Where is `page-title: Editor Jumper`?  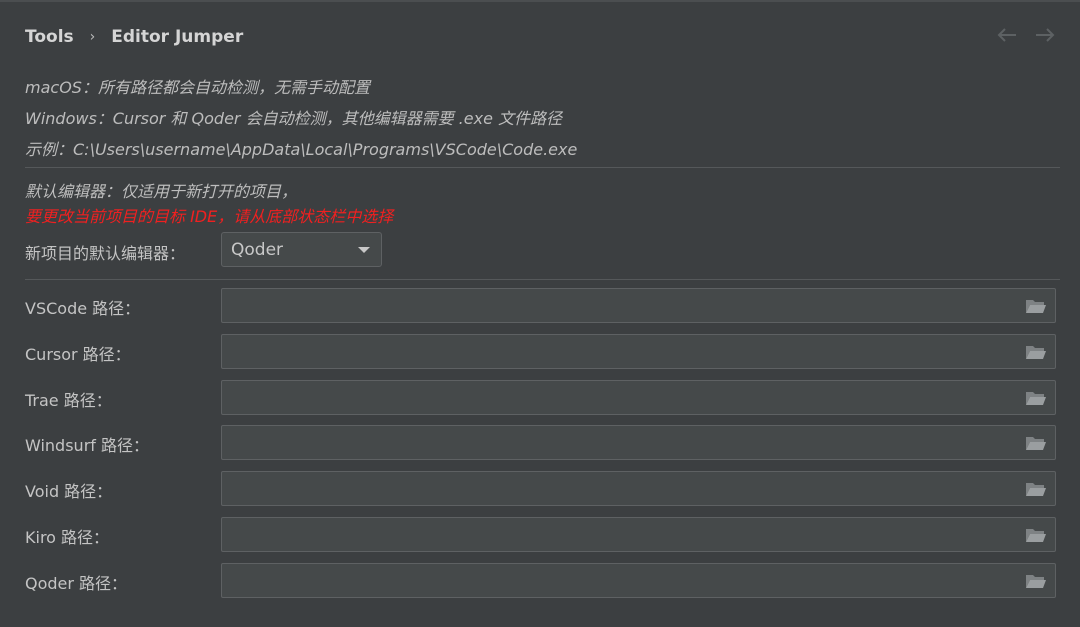 page-title: Editor Jumper is located at coordinates (177, 37).